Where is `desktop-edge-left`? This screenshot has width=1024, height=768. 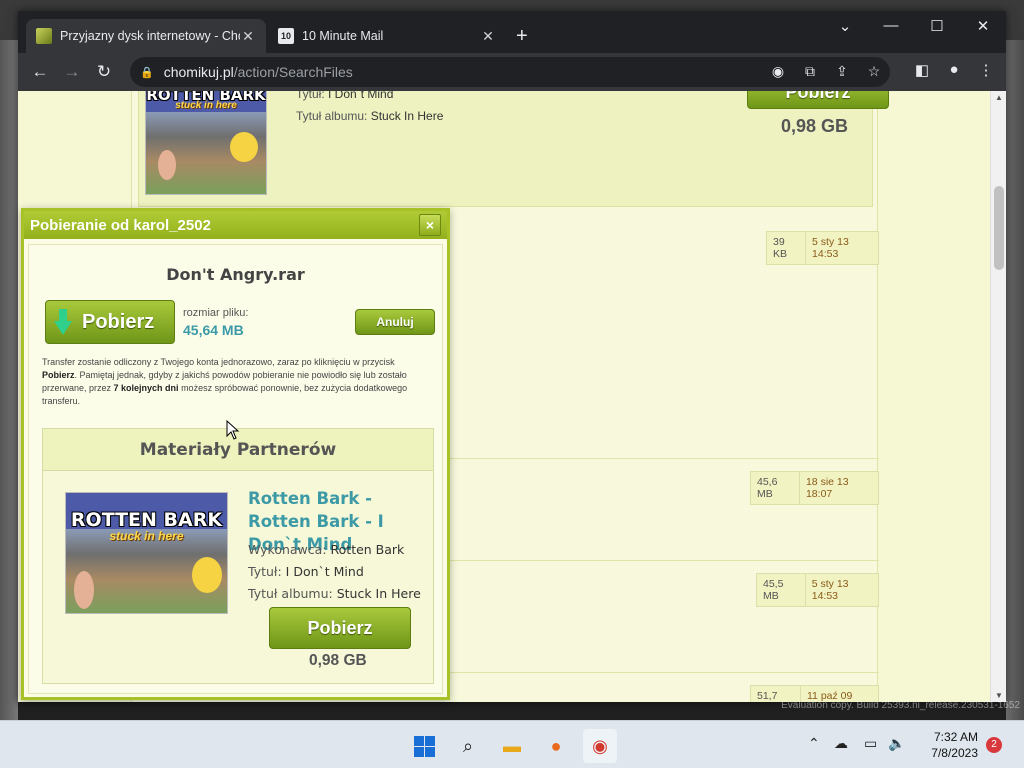 desktop-edge-left is located at coordinates (9, 380).